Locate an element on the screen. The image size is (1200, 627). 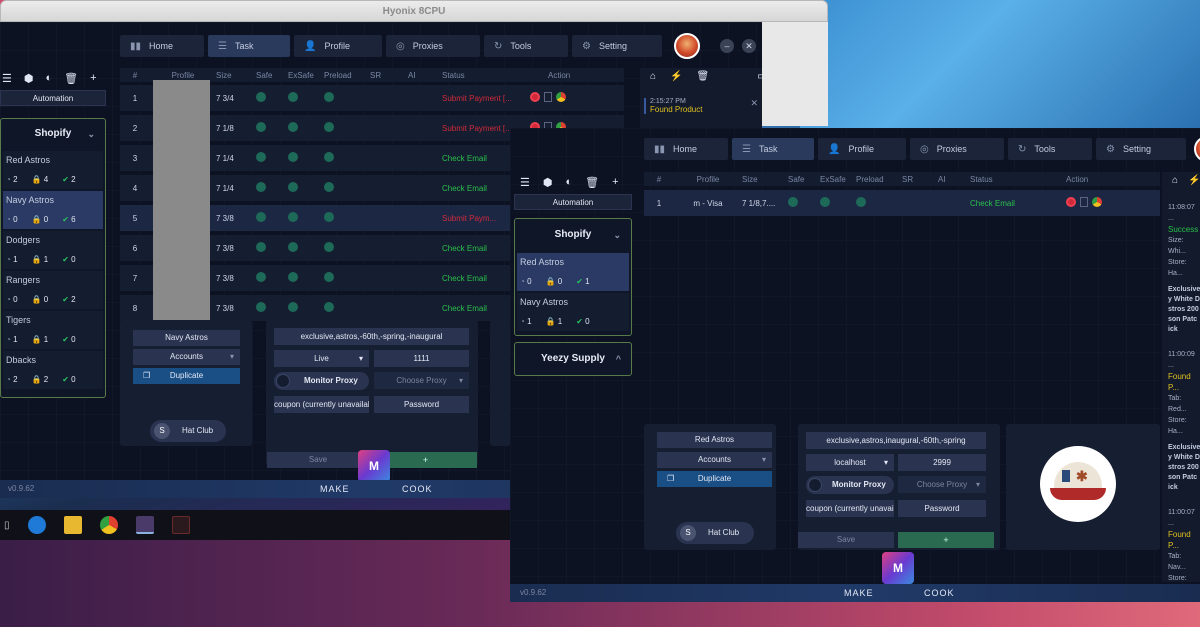
discord-icon: ▭ is located at coordinates (759, 76).